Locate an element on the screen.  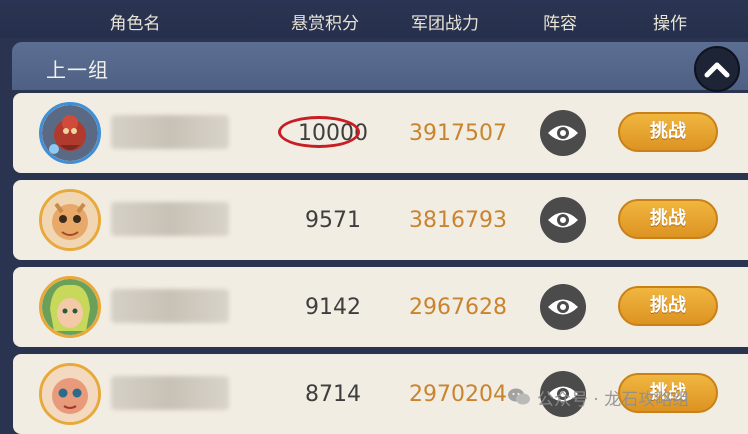
collapse-button is located at coordinates (717, 69).